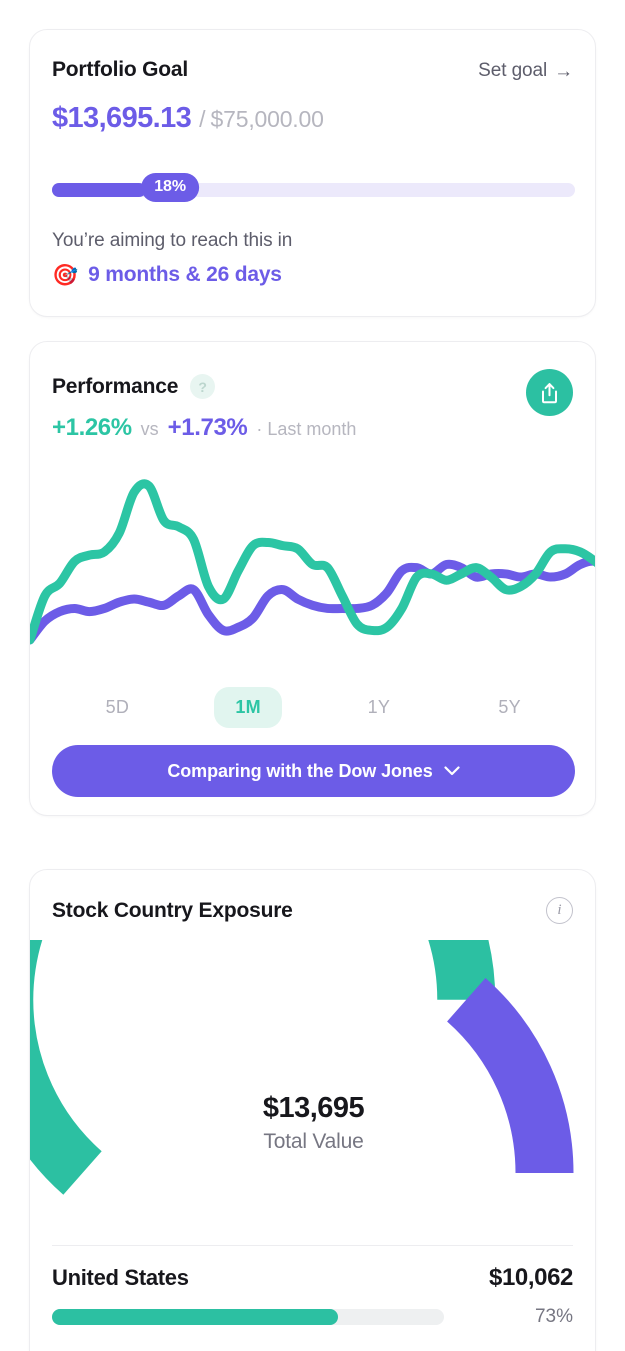 Image resolution: width=625 pixels, height=1351 pixels. What do you see at coordinates (312, 1278) in the screenshot?
I see `country-row-top: United States $10,062` at bounding box center [312, 1278].